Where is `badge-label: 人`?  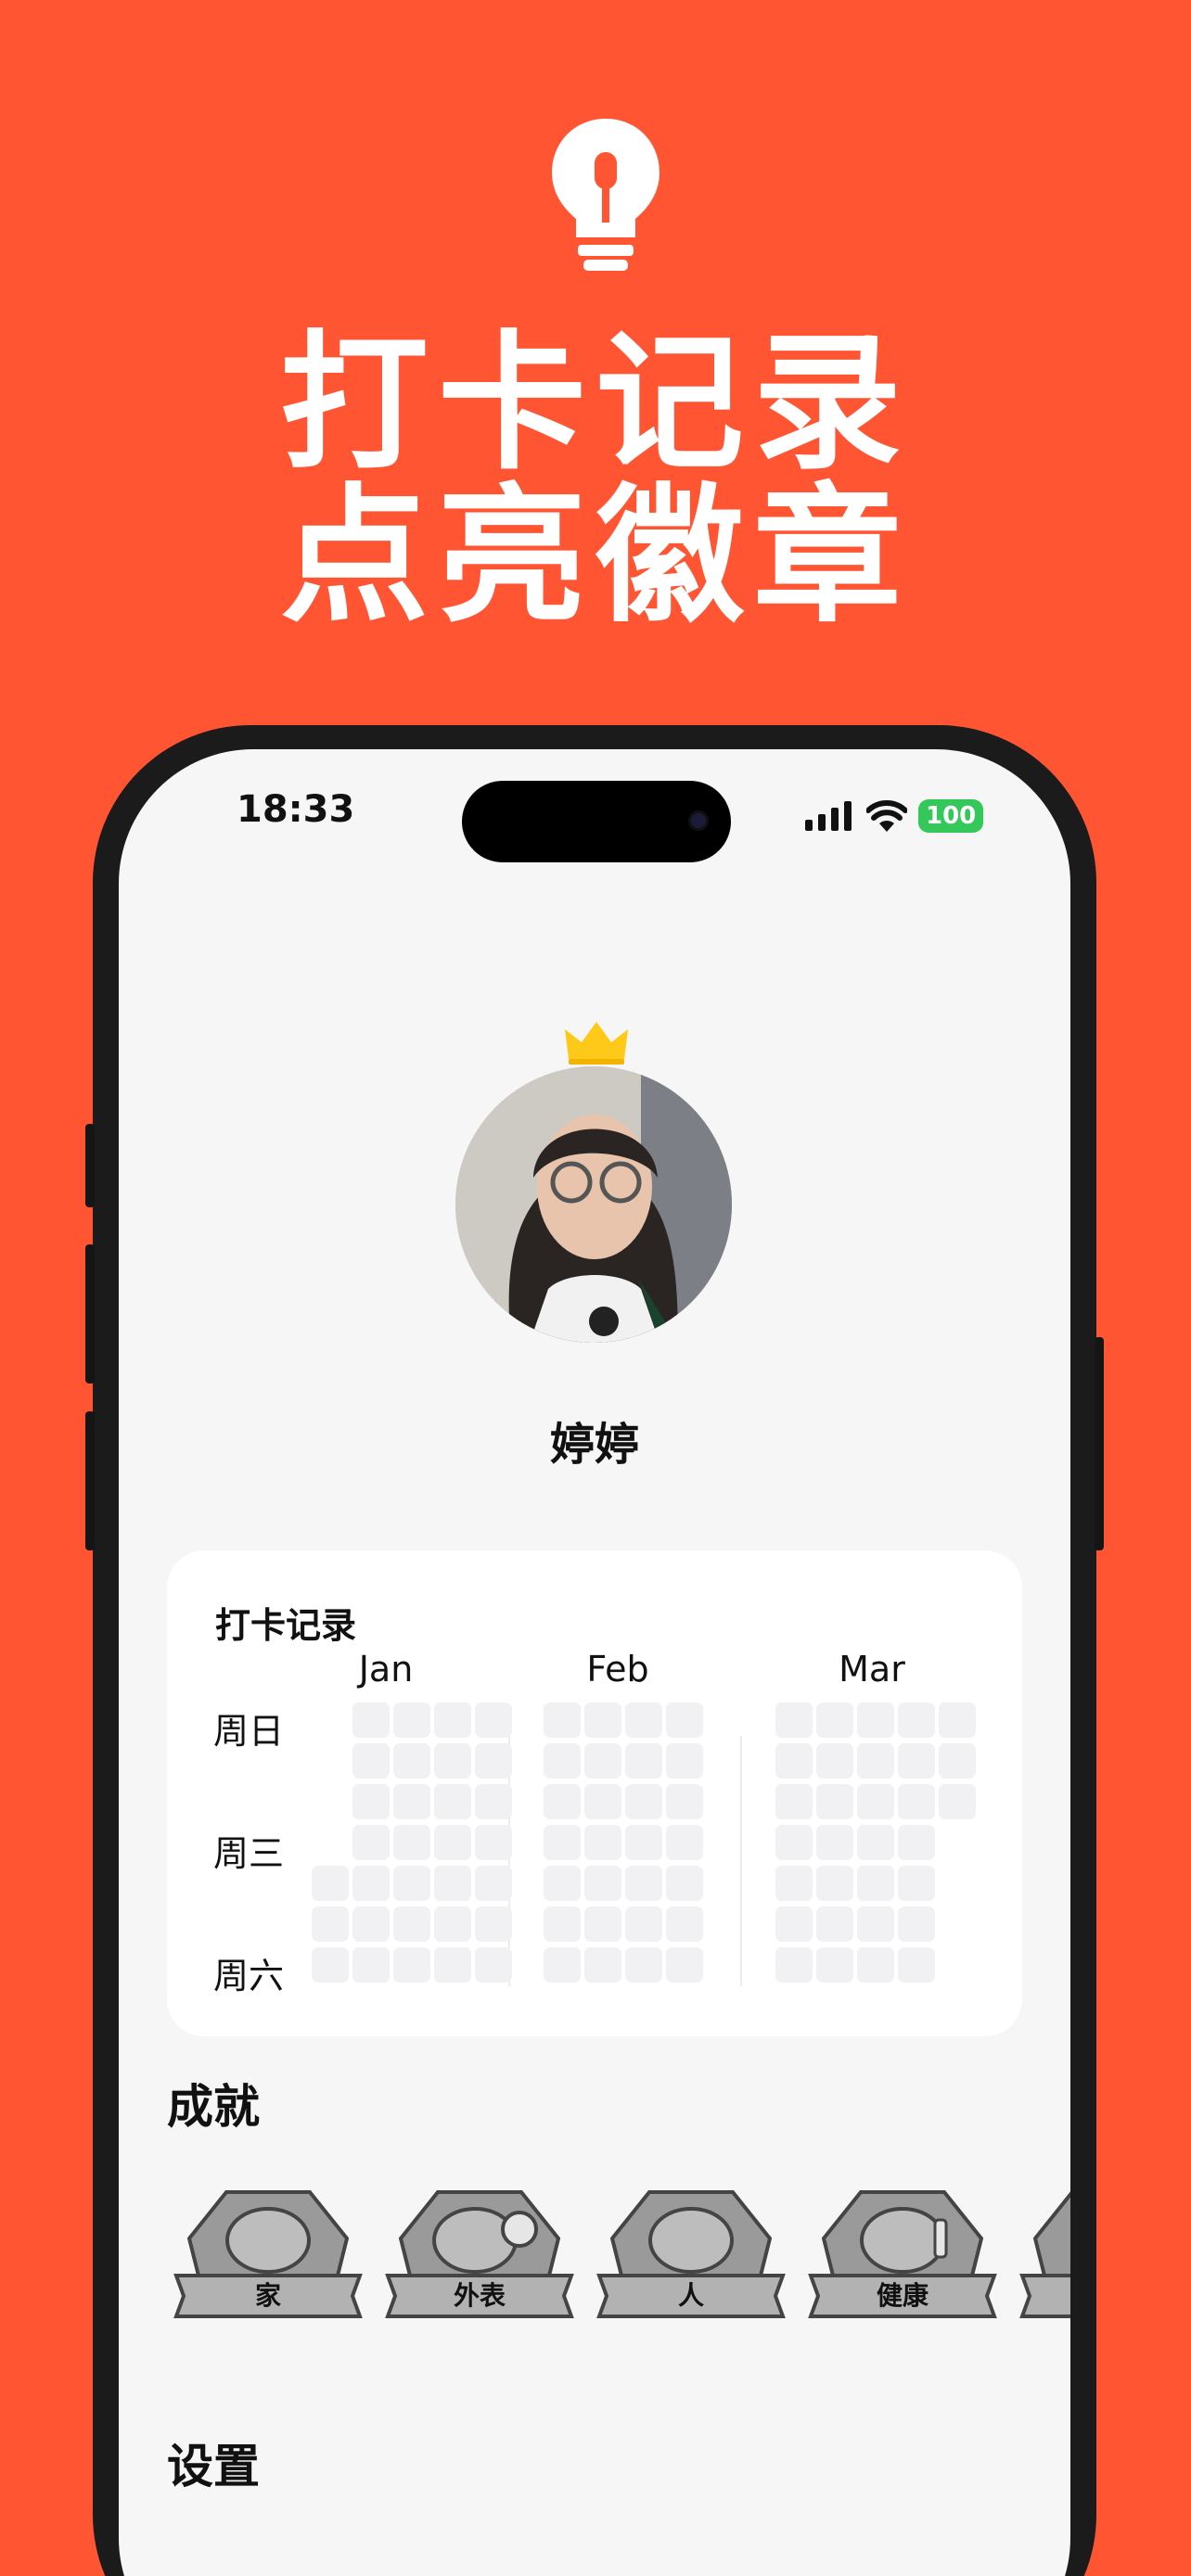 badge-label: 人 is located at coordinates (690, 2295).